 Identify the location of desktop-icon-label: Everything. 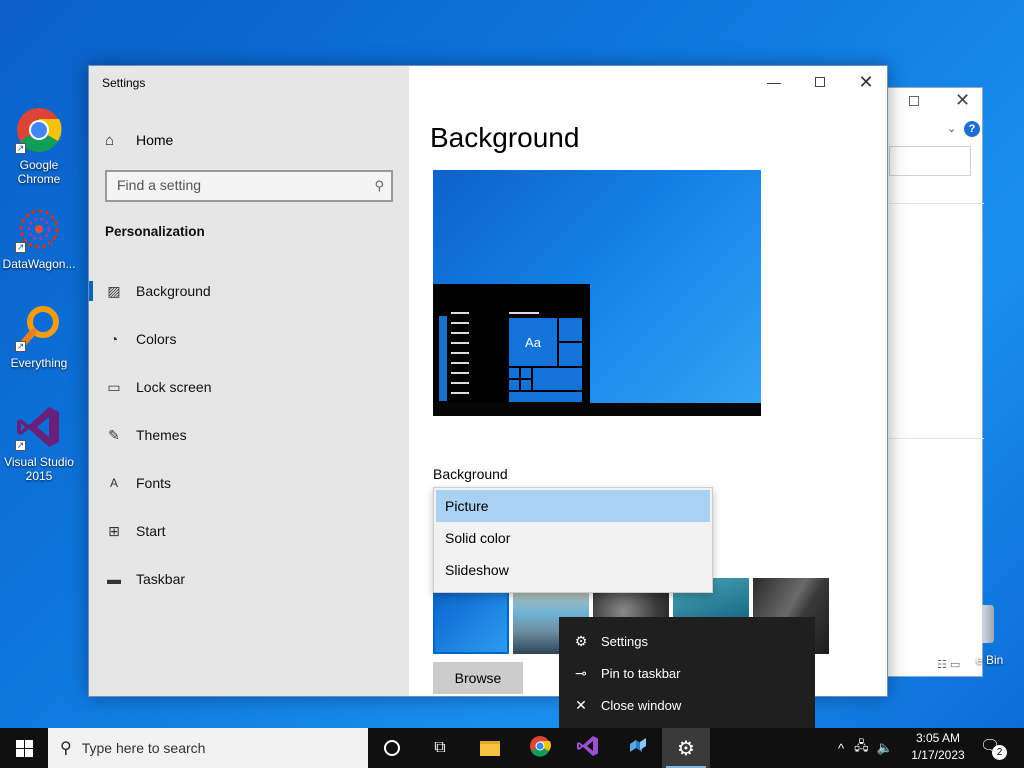
(39, 363).